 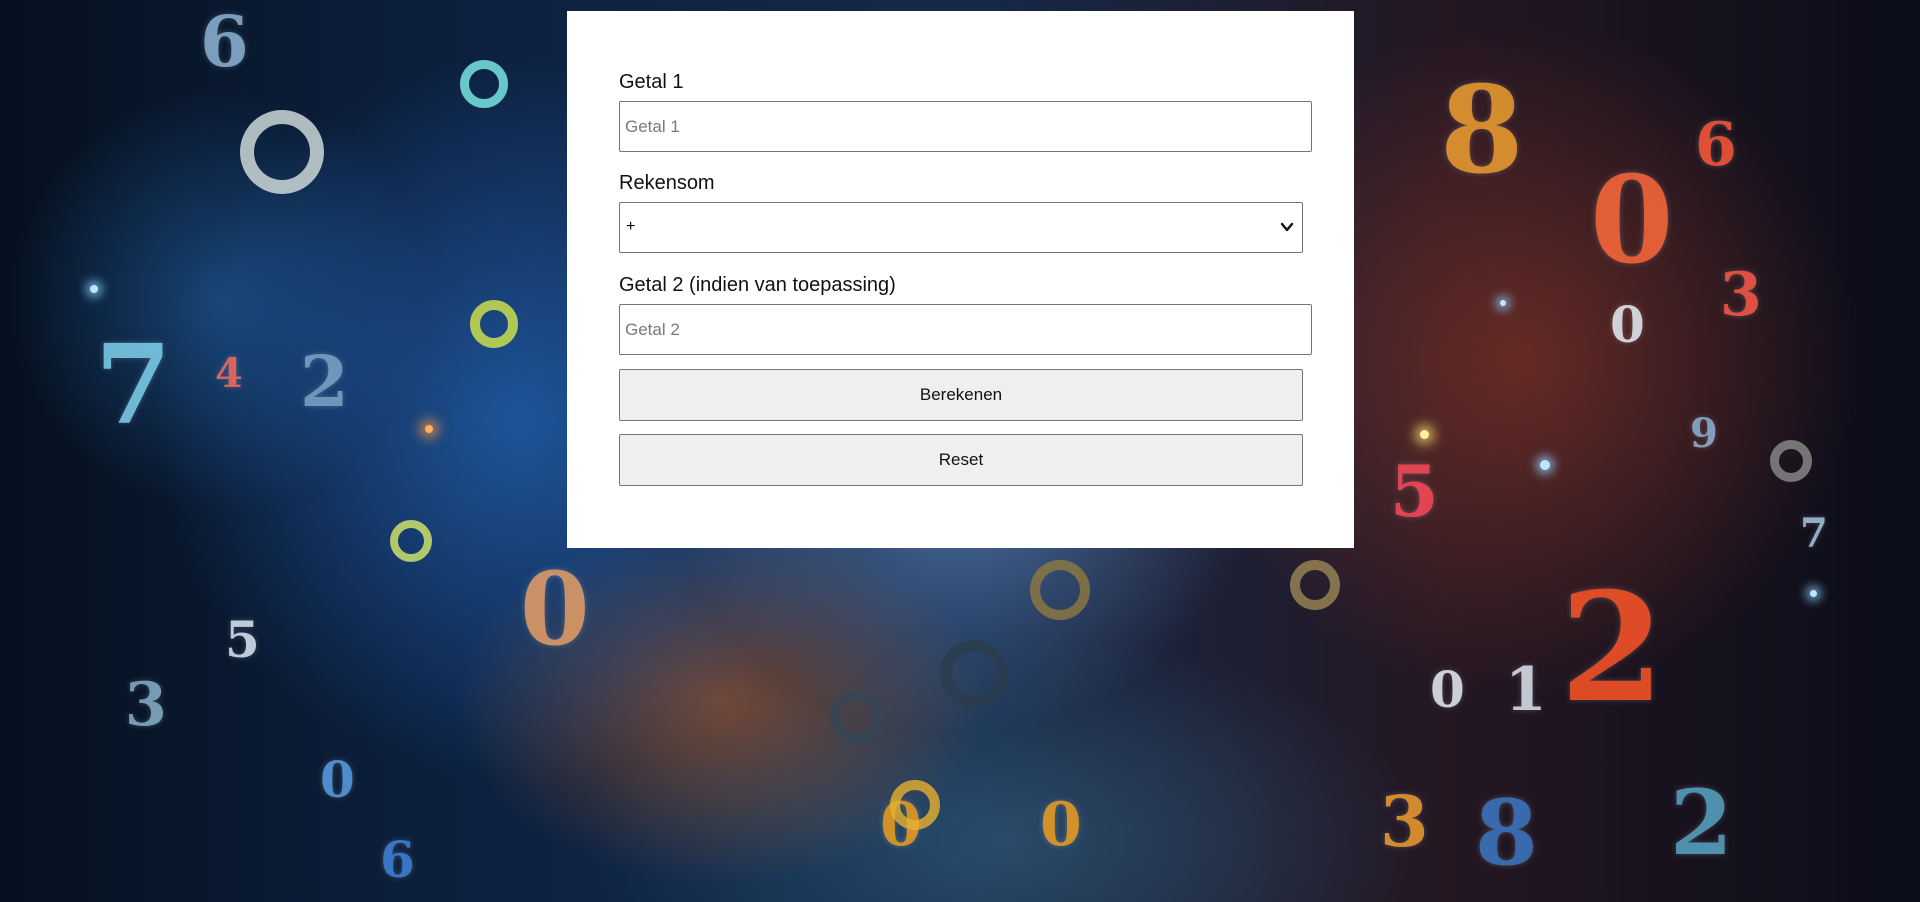 What do you see at coordinates (757, 285) in the screenshot?
I see `getal2-label: Getal 2 (indien van toepassing)` at bounding box center [757, 285].